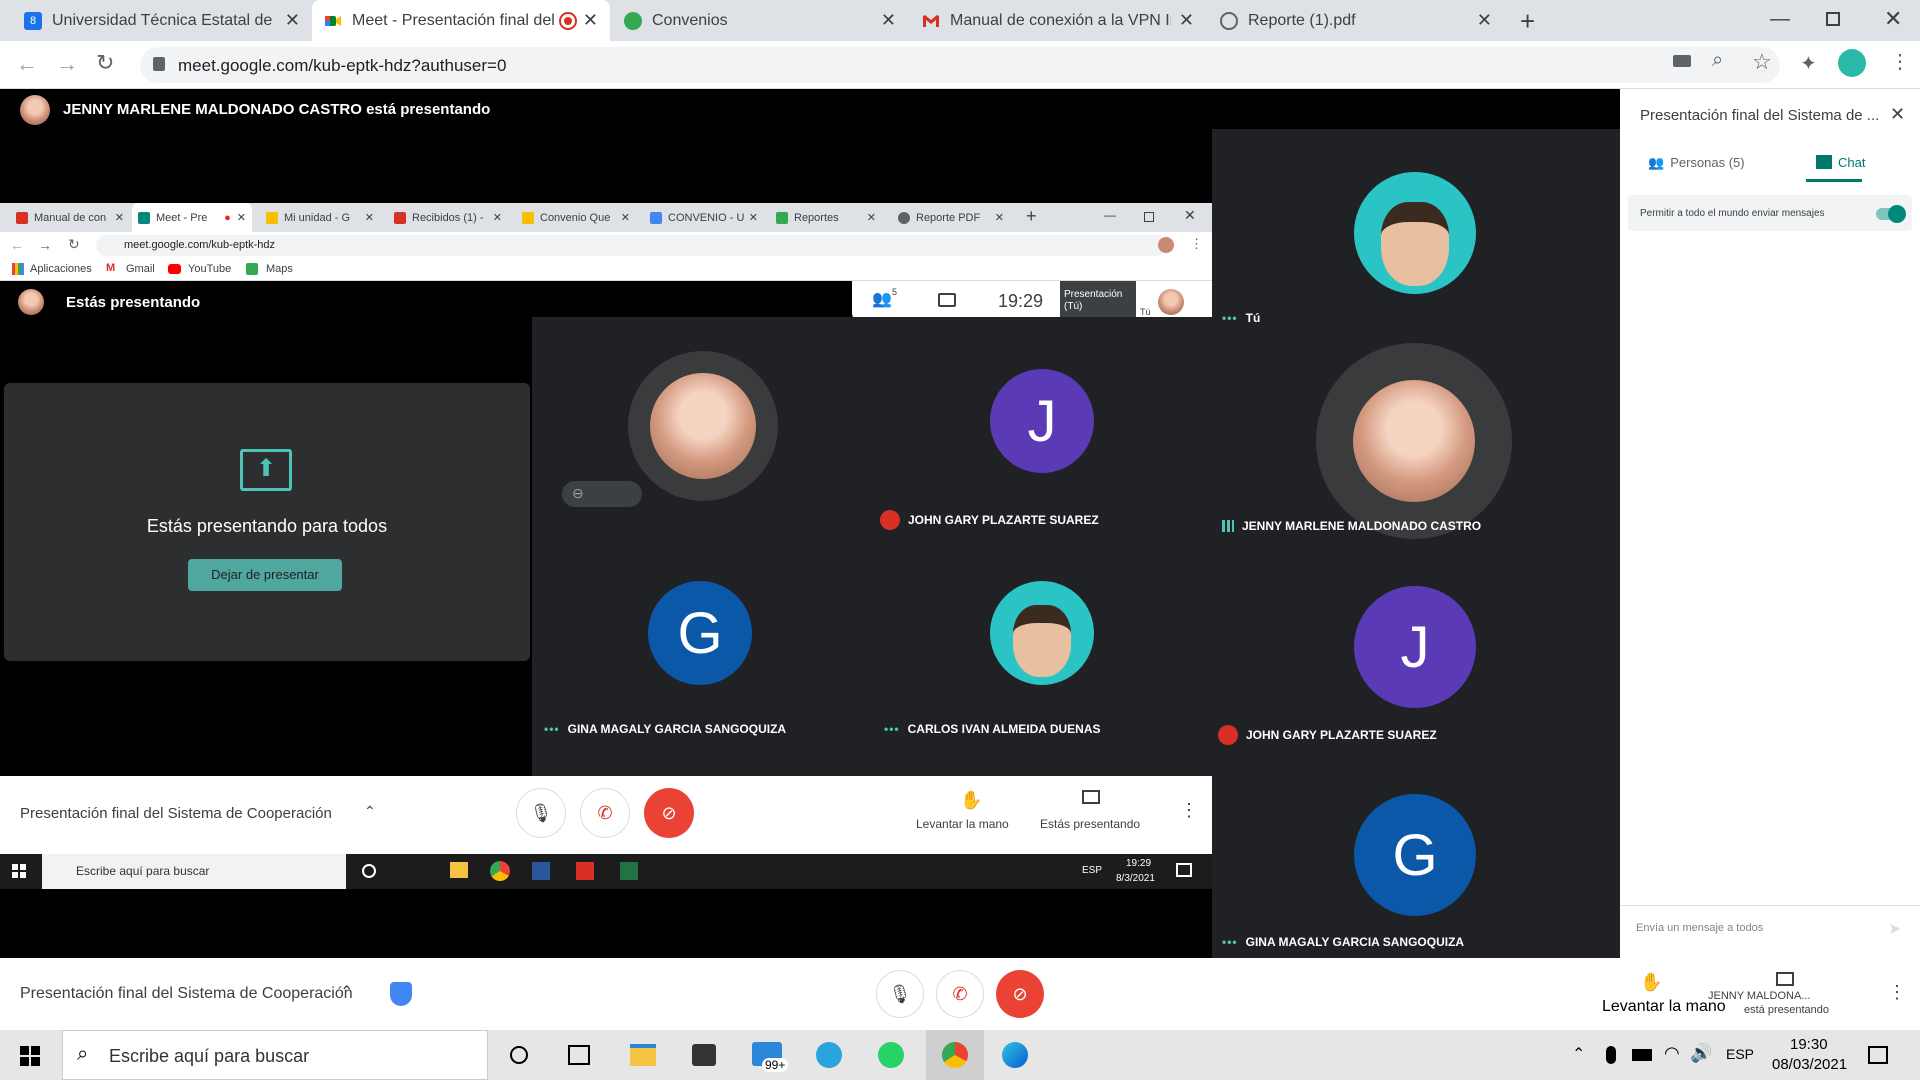 Image resolution: width=1920 pixels, height=1080 pixels. Describe the element at coordinates (1241, 318) in the screenshot. I see `self-tile-name: ••• Tú` at that location.